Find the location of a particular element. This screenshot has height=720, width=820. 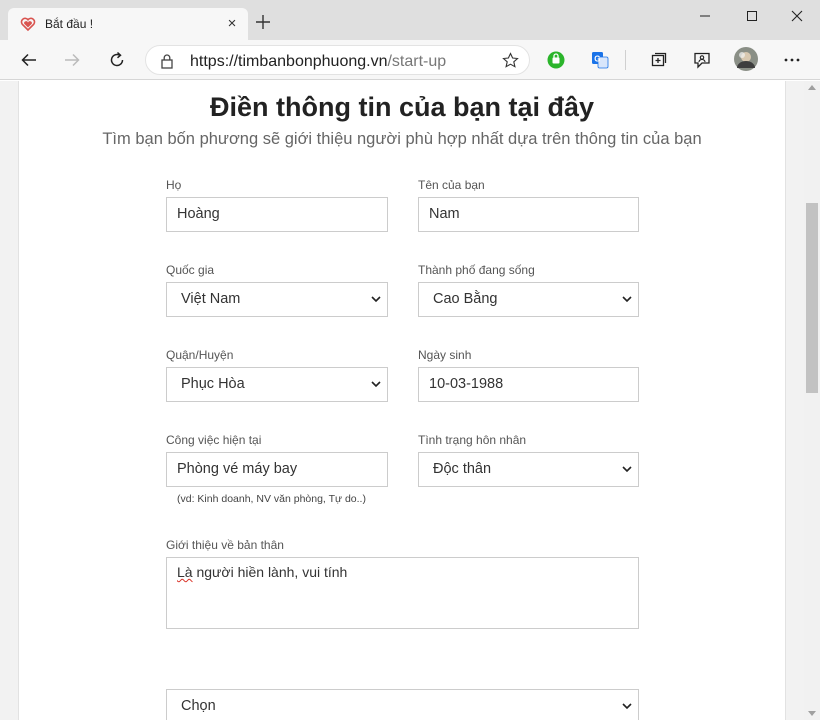

url-text: https://timbanbonphuong.vn/start-up is located at coordinates (318, 62).